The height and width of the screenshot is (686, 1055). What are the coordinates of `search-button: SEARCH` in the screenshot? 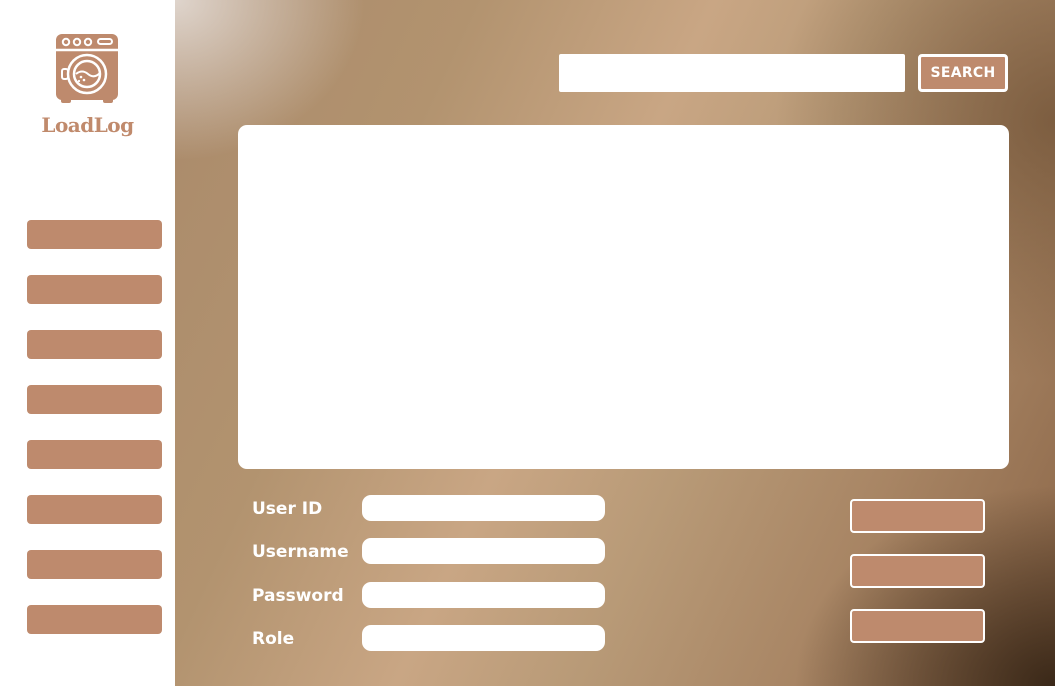 It's located at (963, 73).